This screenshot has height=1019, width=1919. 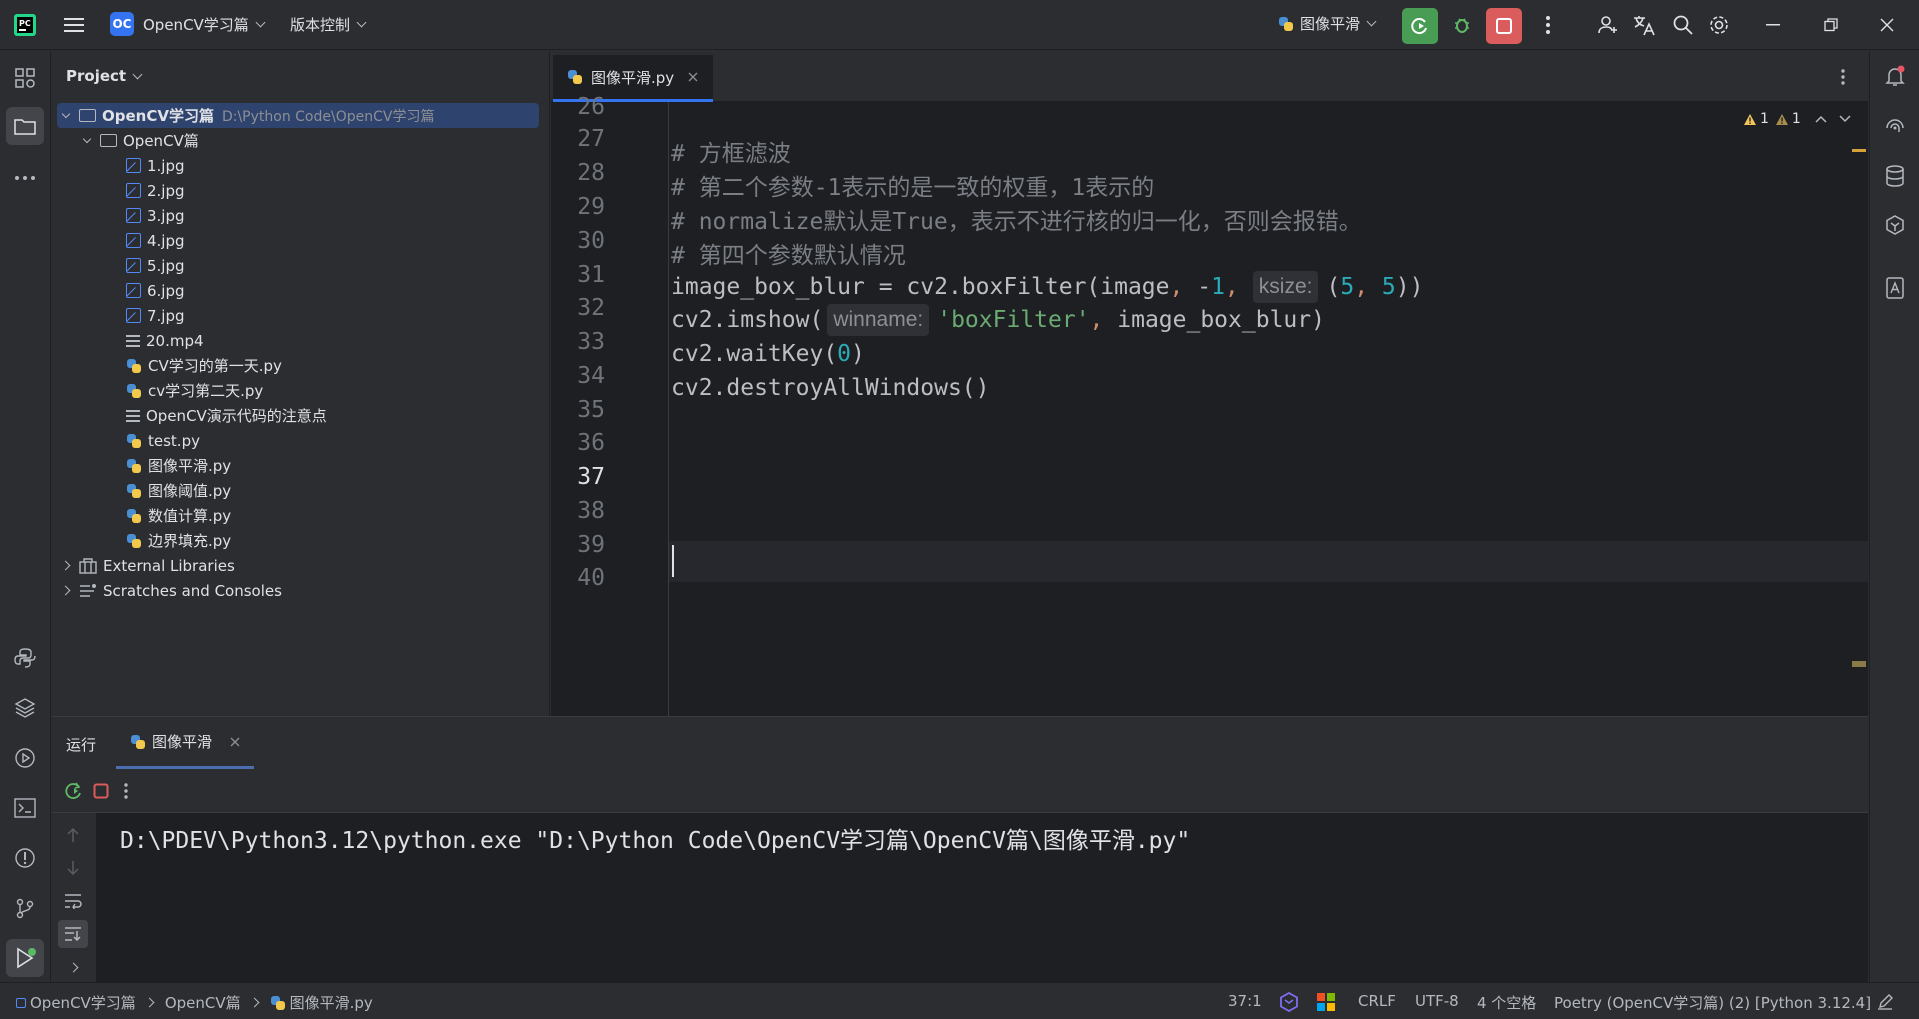 What do you see at coordinates (1245, 1001) in the screenshot?
I see `caret-position: 37:1` at bounding box center [1245, 1001].